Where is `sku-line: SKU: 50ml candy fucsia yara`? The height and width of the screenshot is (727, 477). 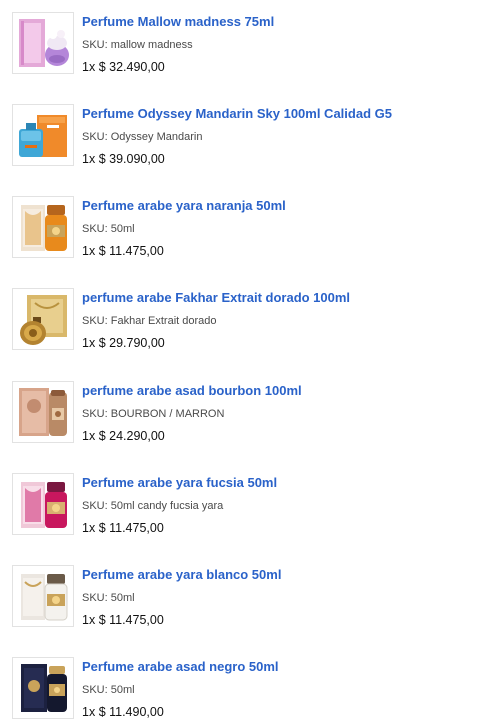
sku-line: SKU: 50ml candy fucsia yara is located at coordinates (277, 506).